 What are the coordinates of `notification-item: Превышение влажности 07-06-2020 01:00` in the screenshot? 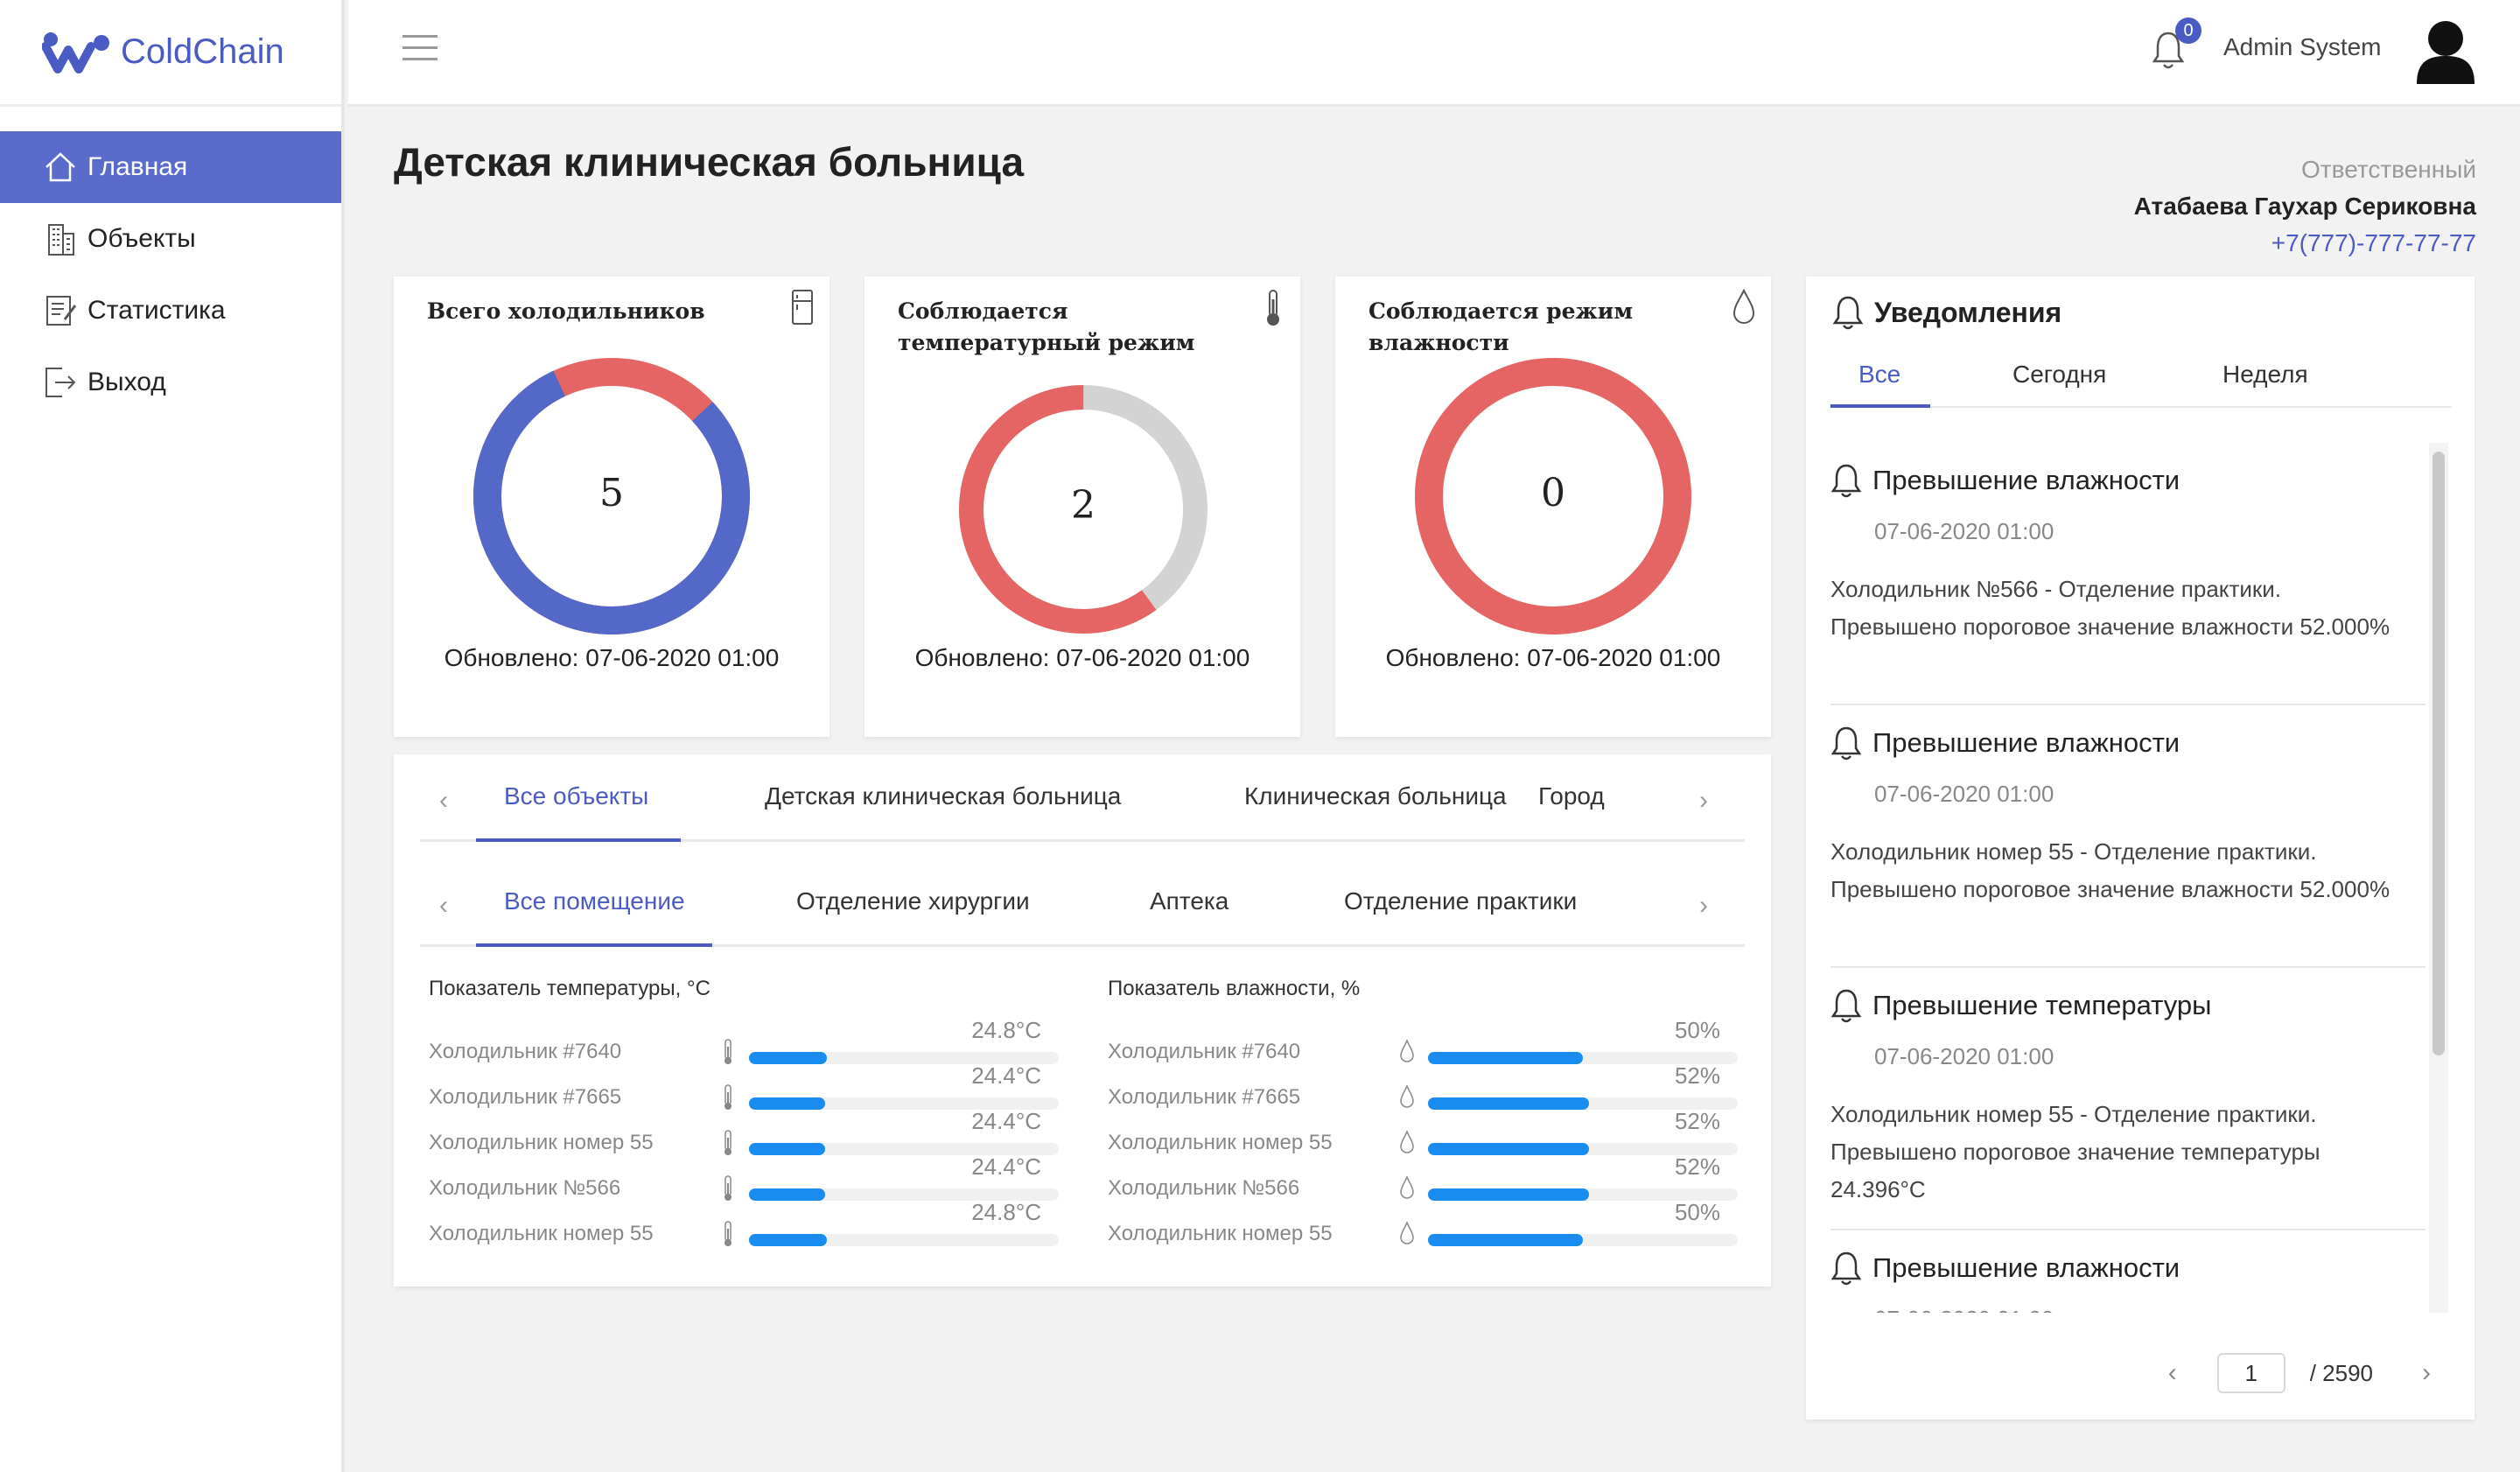 It's located at (2128, 1271).